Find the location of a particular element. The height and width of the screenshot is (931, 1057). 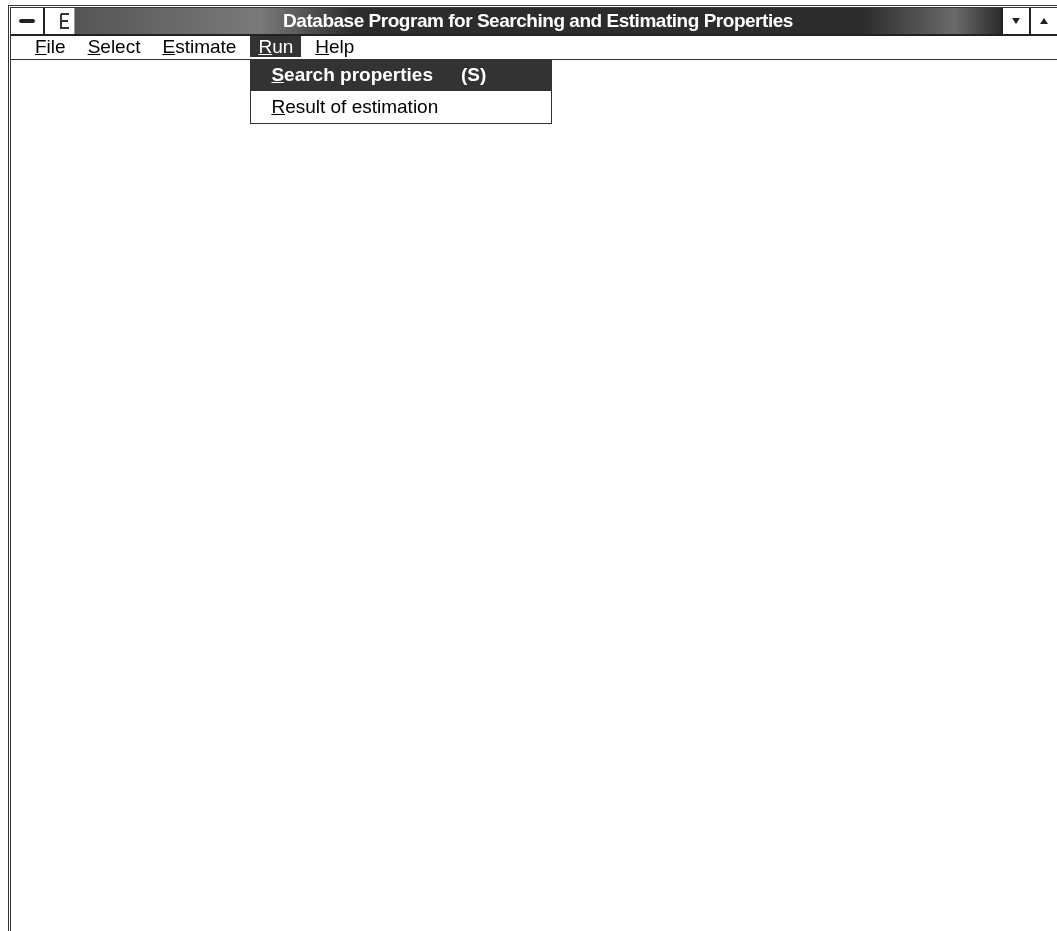

menu-item: Select is located at coordinates (114, 47).